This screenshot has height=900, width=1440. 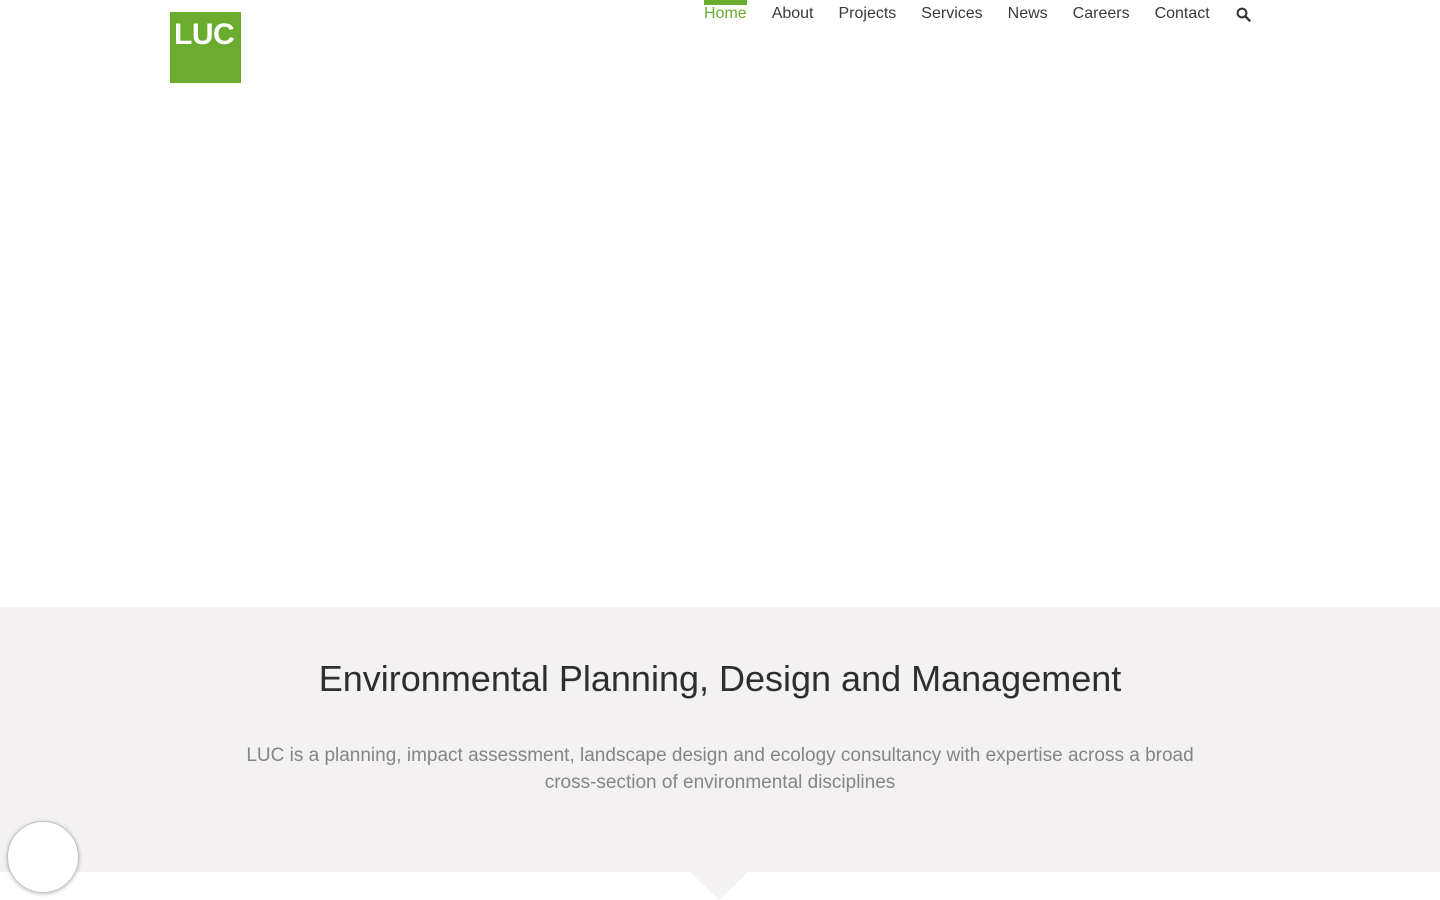 What do you see at coordinates (43, 857) in the screenshot?
I see `chat-bubble-icon` at bounding box center [43, 857].